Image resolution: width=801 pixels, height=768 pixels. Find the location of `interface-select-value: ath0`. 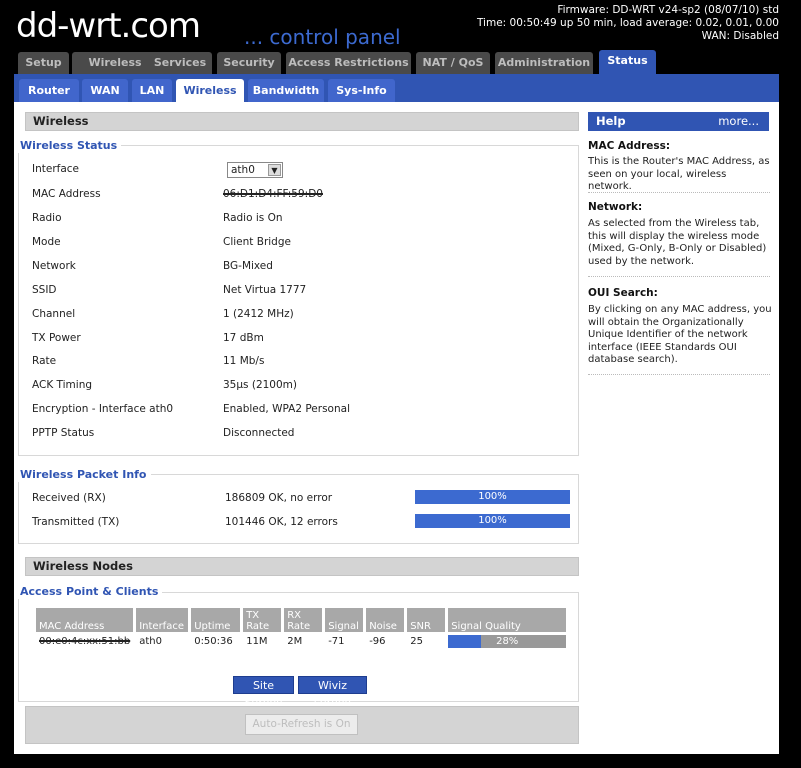

interface-select-value: ath0 is located at coordinates (243, 170).